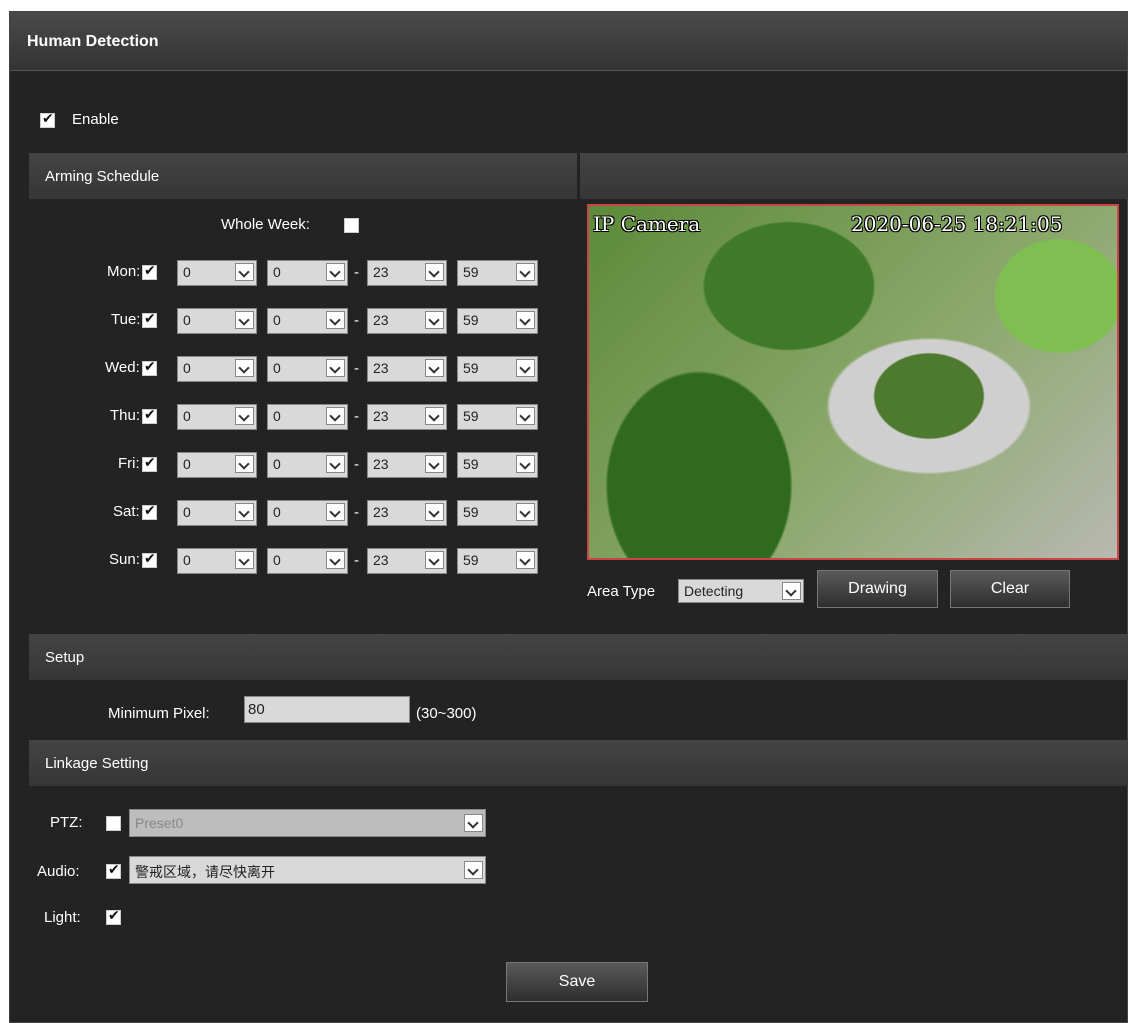  What do you see at coordinates (446, 713) in the screenshot?
I see `minimum-pixel-range: (30~300)` at bounding box center [446, 713].